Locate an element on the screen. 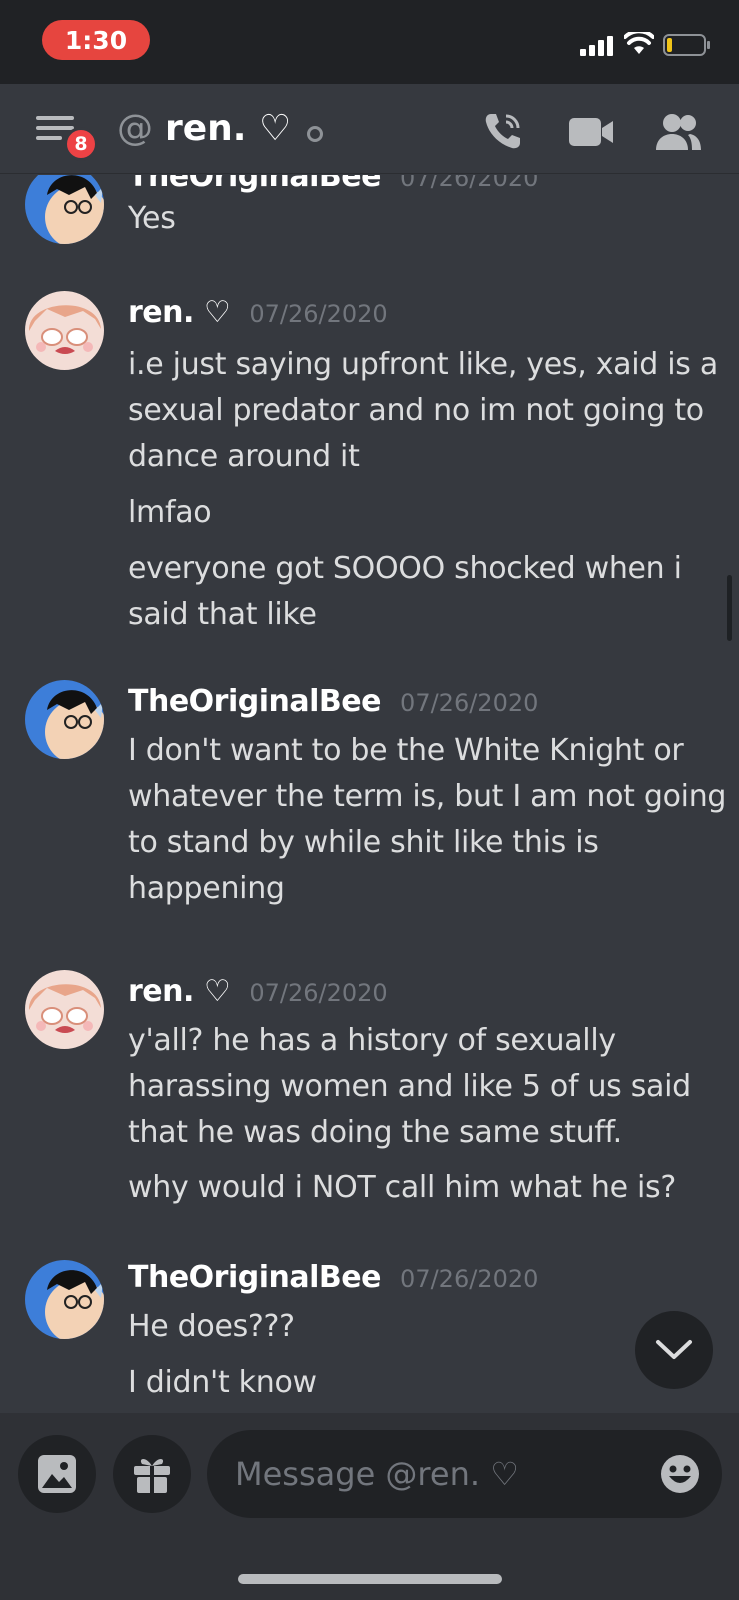  image-icon is located at coordinates (57, 1474).